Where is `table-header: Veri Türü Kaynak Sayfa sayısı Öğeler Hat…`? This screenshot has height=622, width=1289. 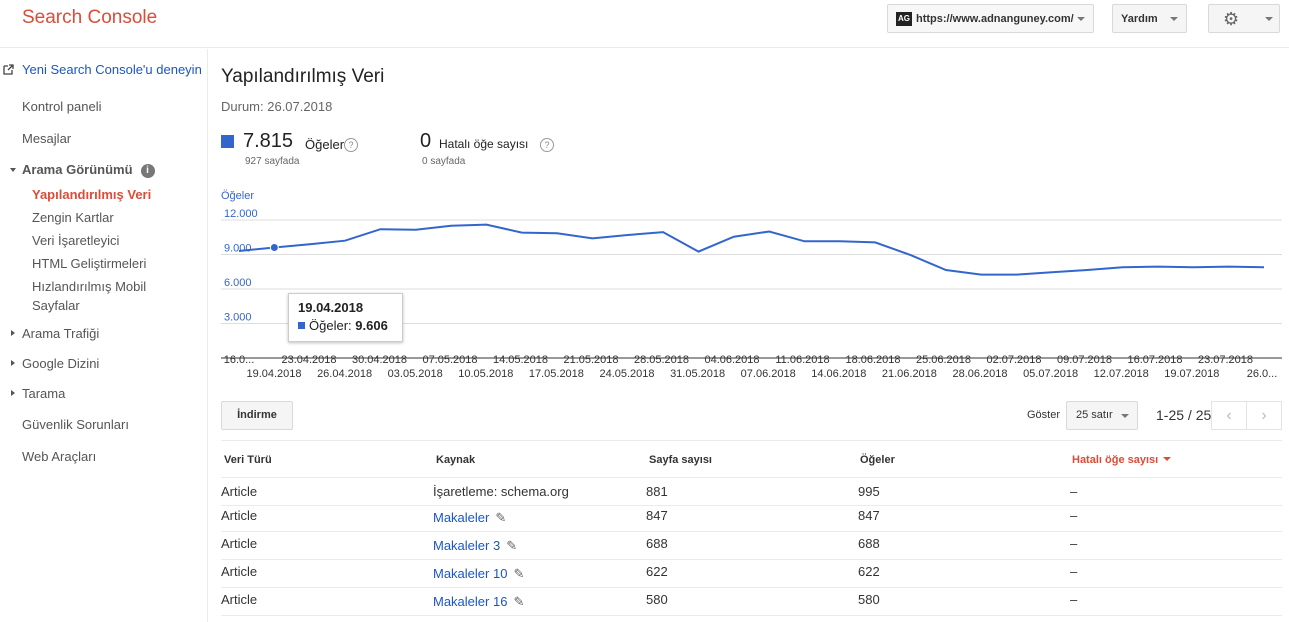 table-header: Veri Türü Kaynak Sayfa sayısı Öğeler Hat… is located at coordinates (751, 459).